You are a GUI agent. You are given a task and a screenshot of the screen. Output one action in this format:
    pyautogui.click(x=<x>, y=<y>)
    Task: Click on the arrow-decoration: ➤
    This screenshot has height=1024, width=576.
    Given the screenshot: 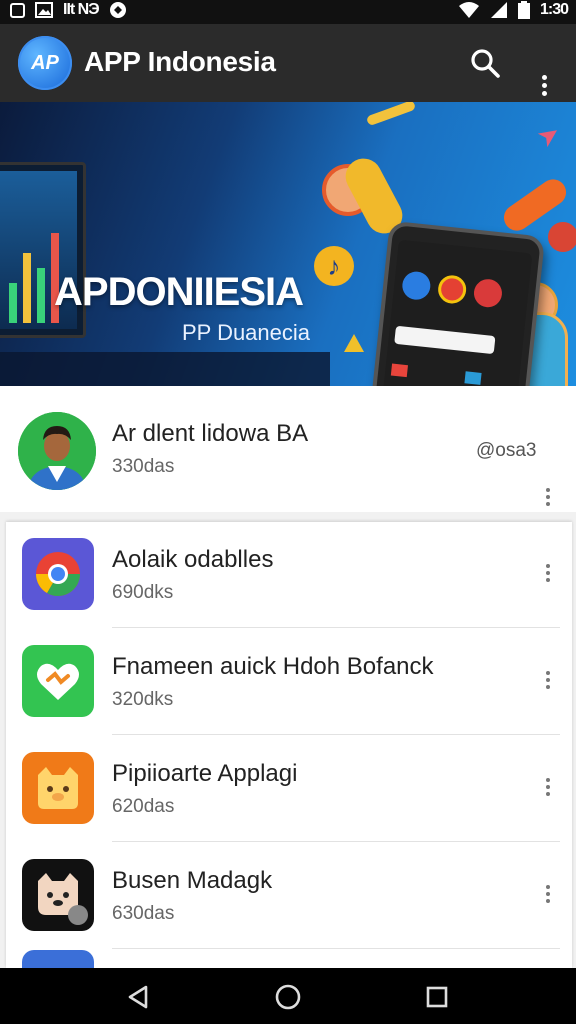 What is the action you would take?
    pyautogui.click(x=549, y=135)
    